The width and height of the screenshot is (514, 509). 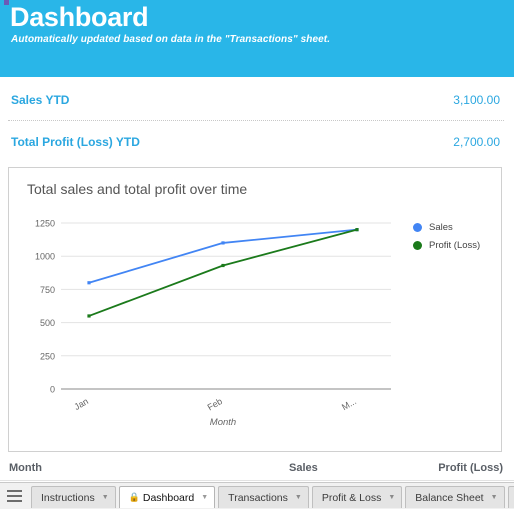 I want to click on svg-text: Jan, so click(x=81, y=404).